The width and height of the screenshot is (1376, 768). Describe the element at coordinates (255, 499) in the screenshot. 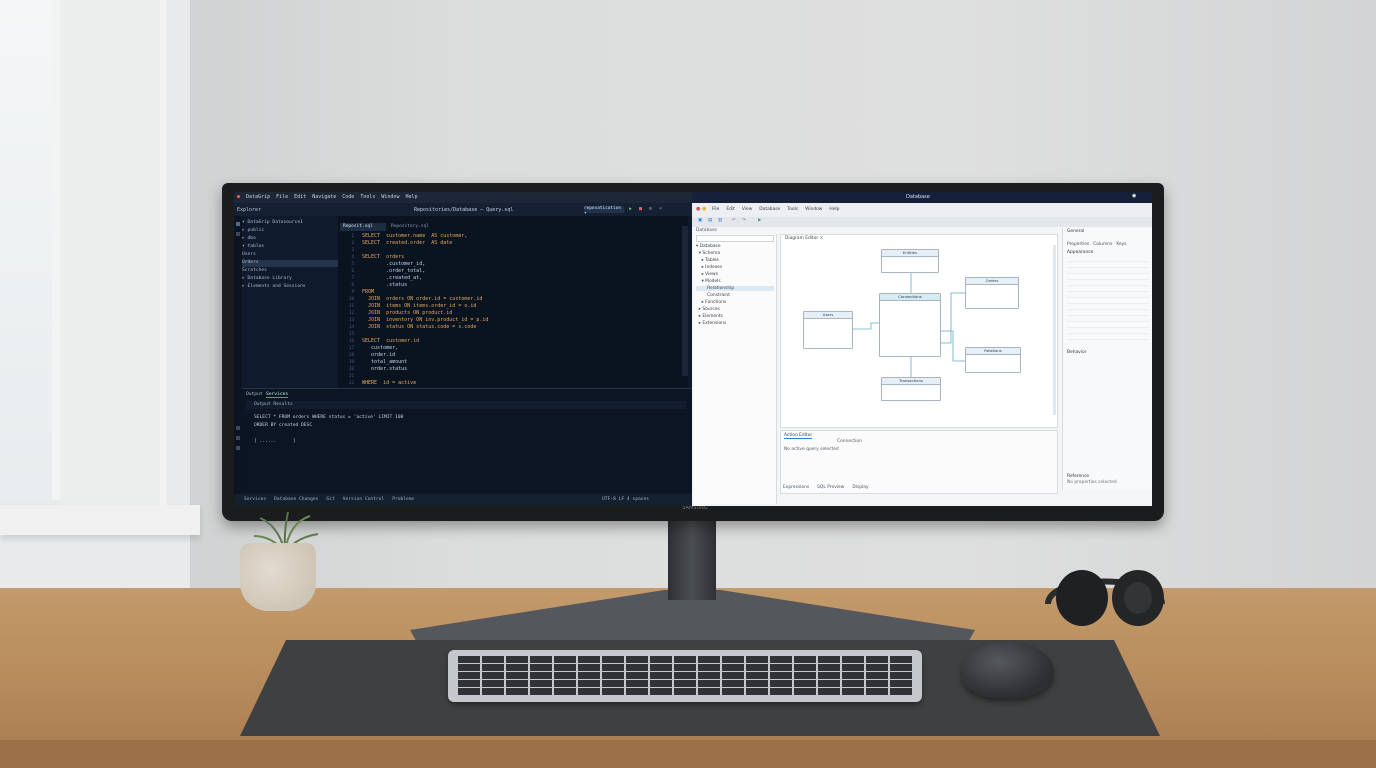

I see `status-item: Services` at that location.